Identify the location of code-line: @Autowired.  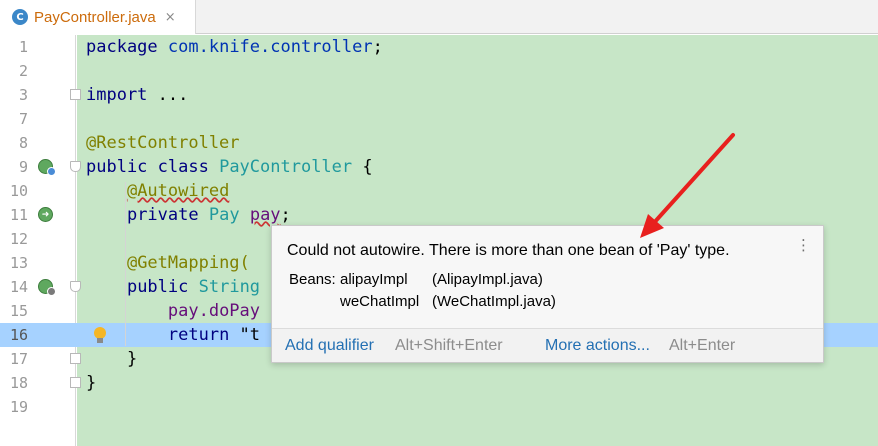
(157, 191).